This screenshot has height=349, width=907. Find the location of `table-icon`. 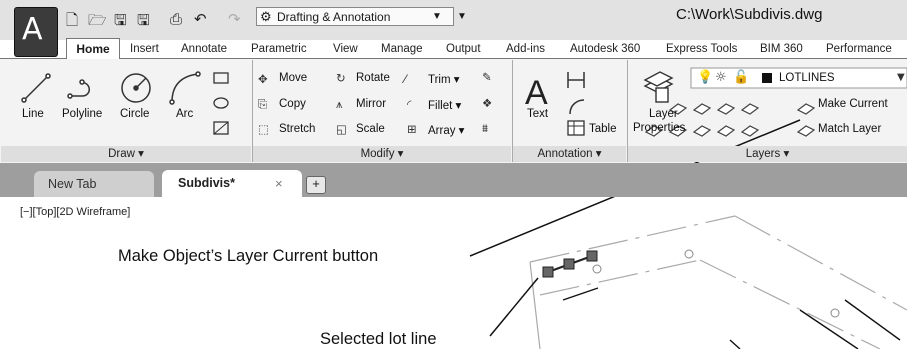

table-icon is located at coordinates (576, 128).